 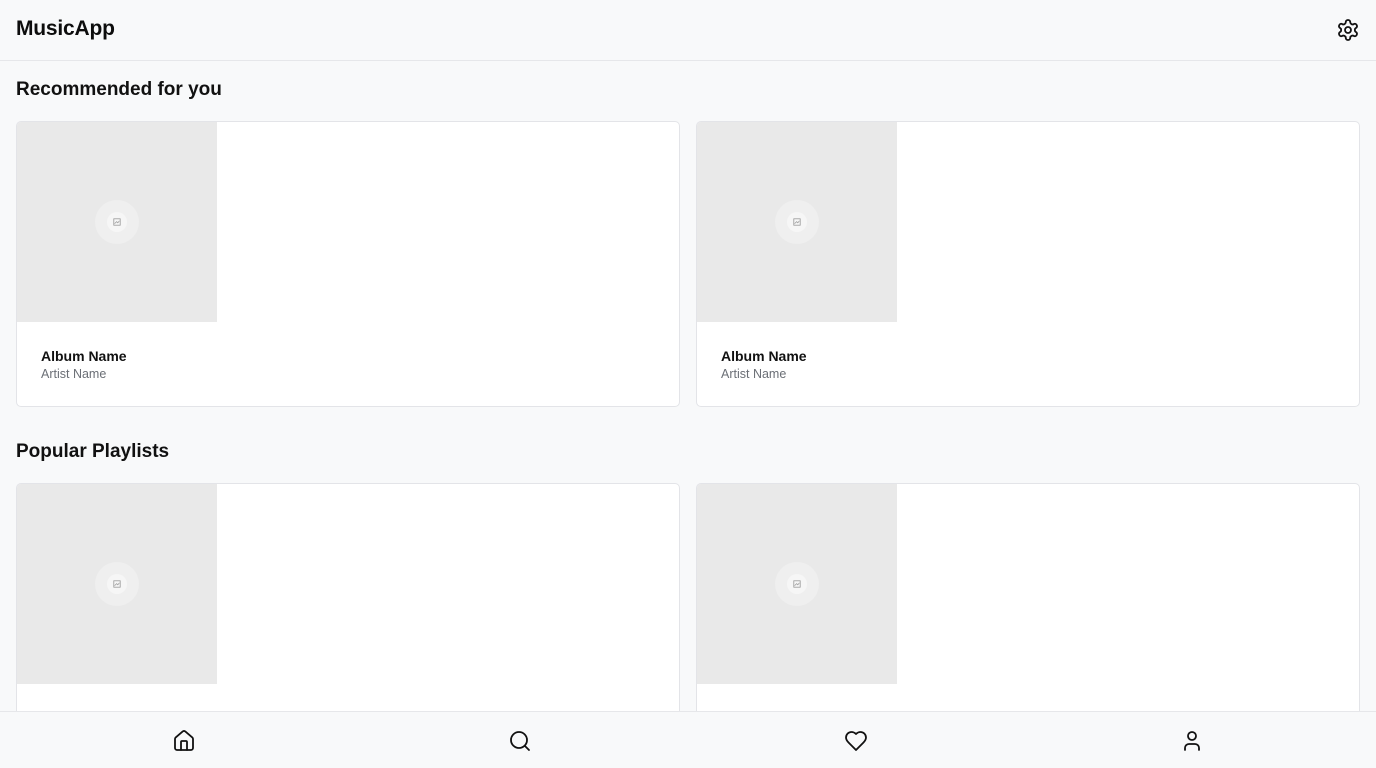 What do you see at coordinates (93, 451) in the screenshot?
I see `section-title-popular-playlists: Popular Playlists` at bounding box center [93, 451].